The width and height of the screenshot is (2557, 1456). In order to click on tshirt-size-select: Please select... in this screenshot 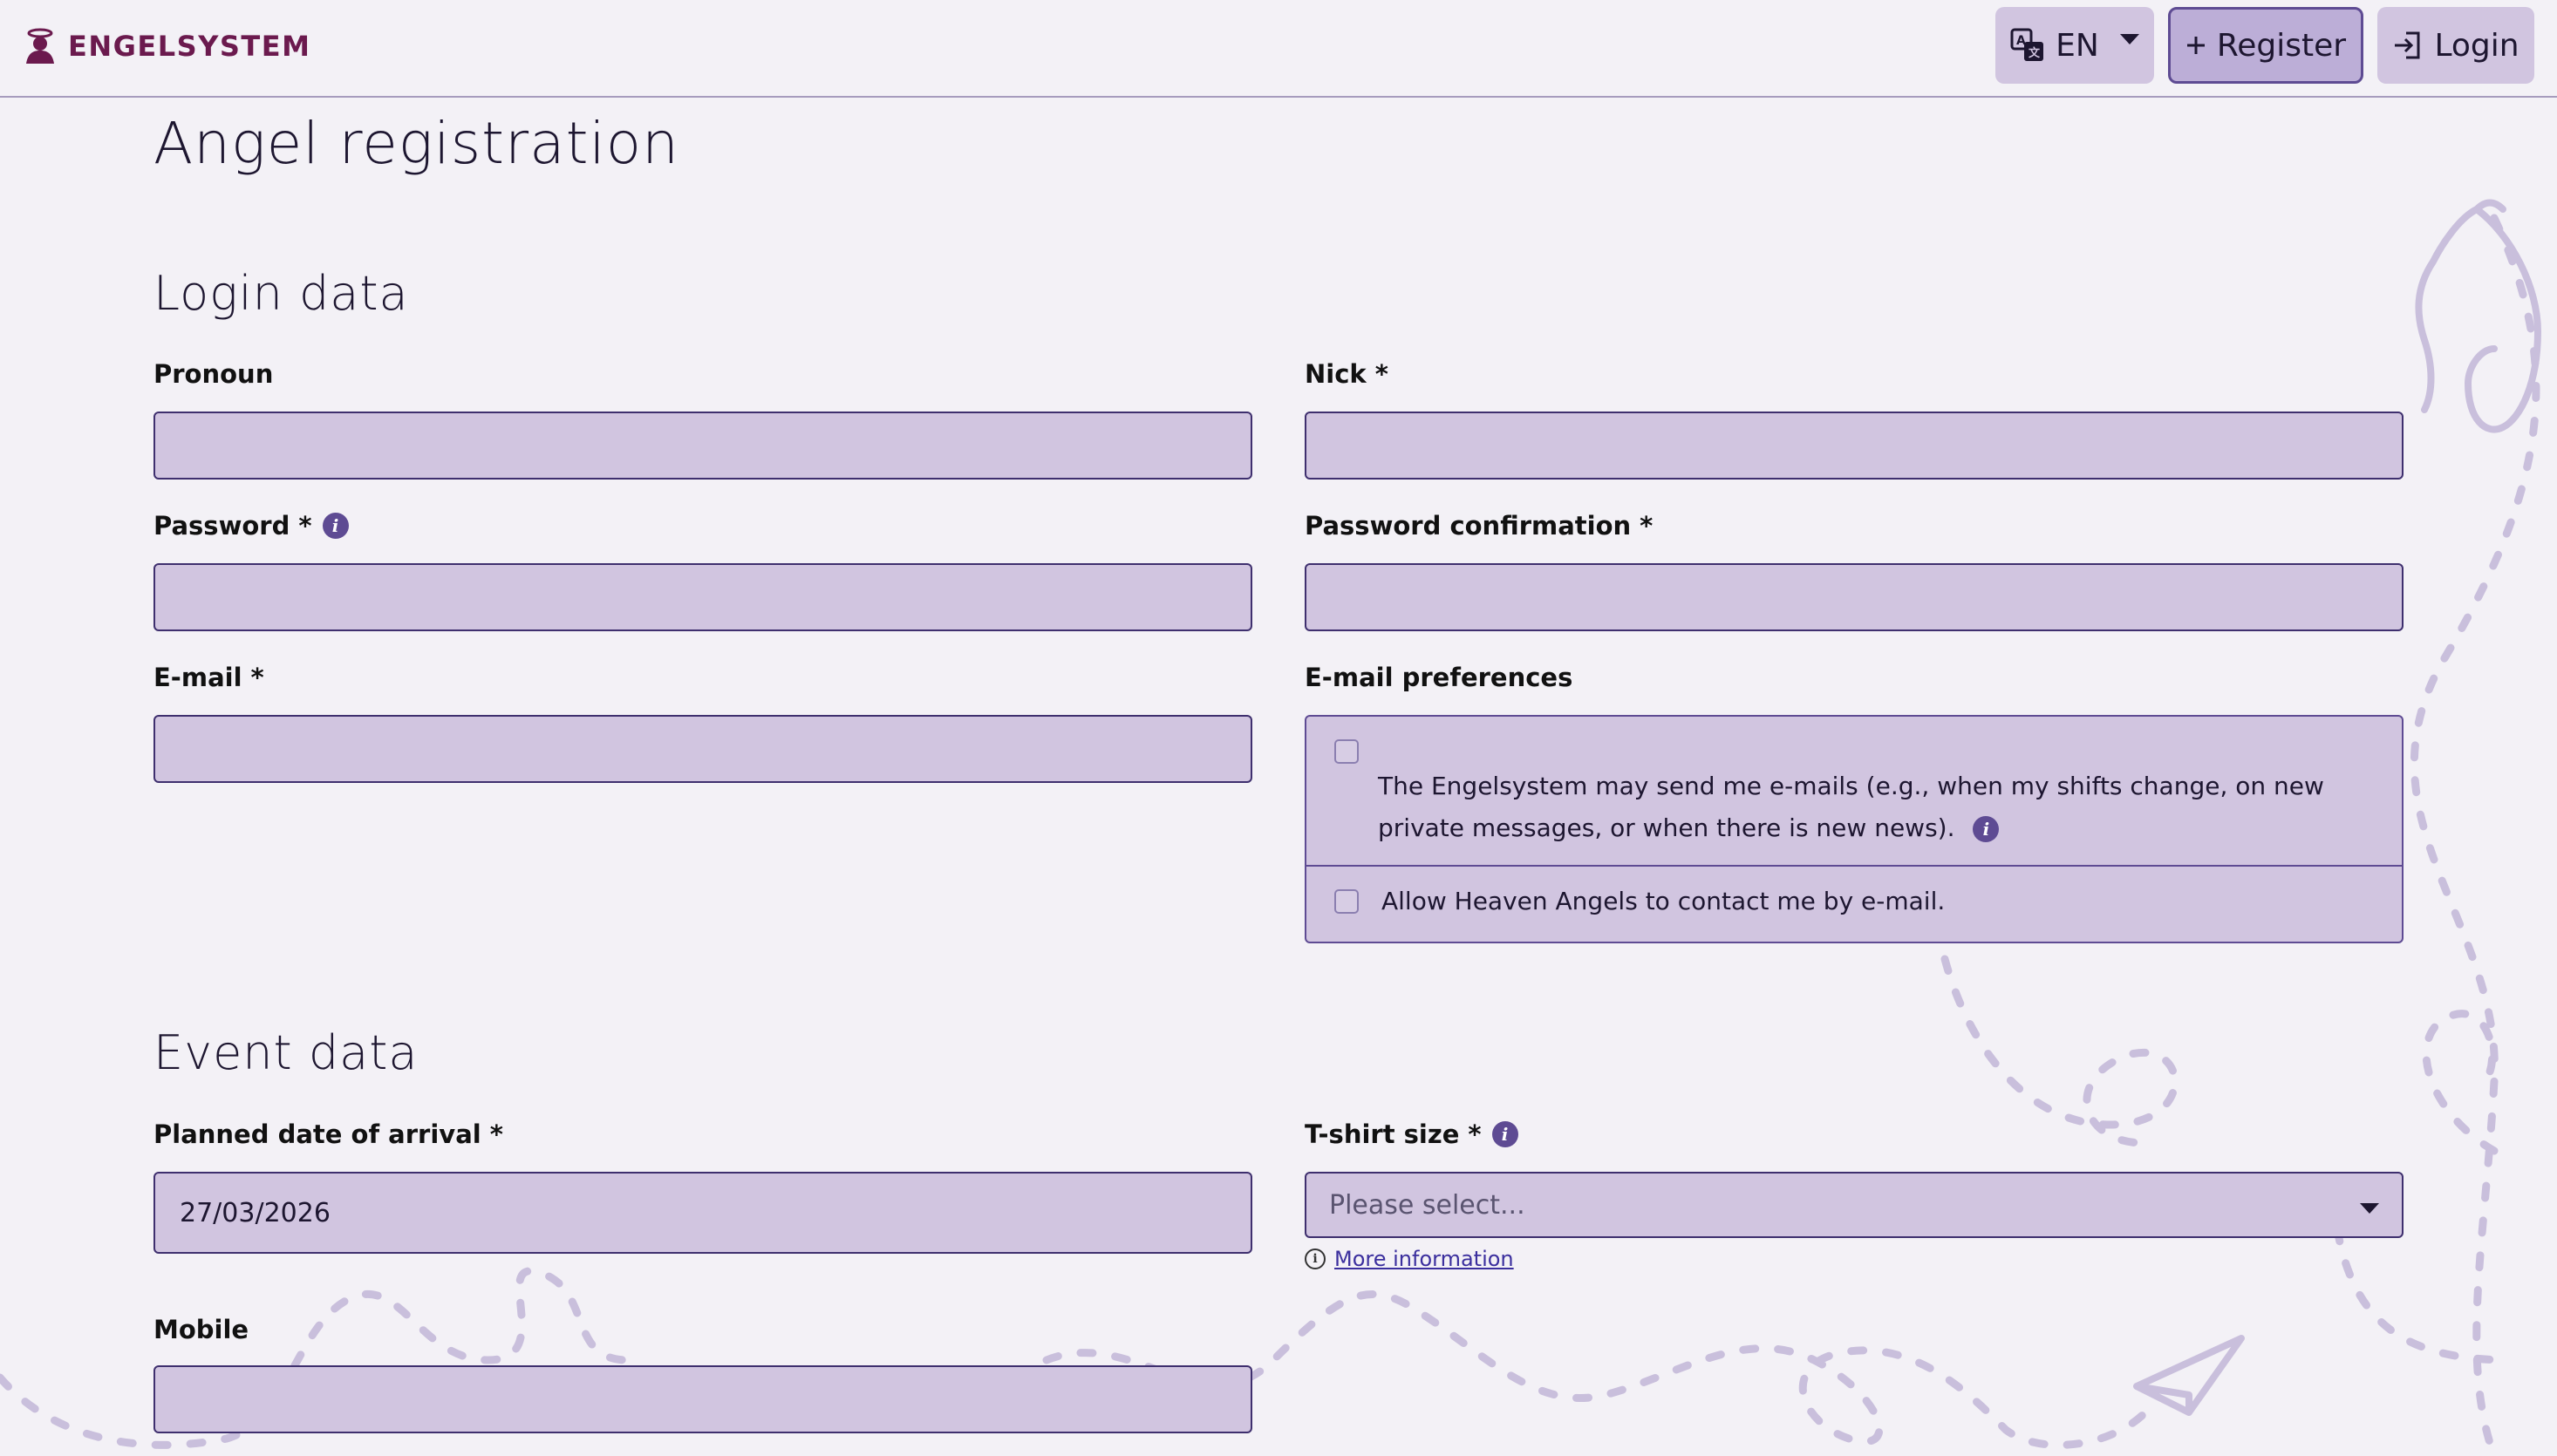, I will do `click(1854, 1205)`.